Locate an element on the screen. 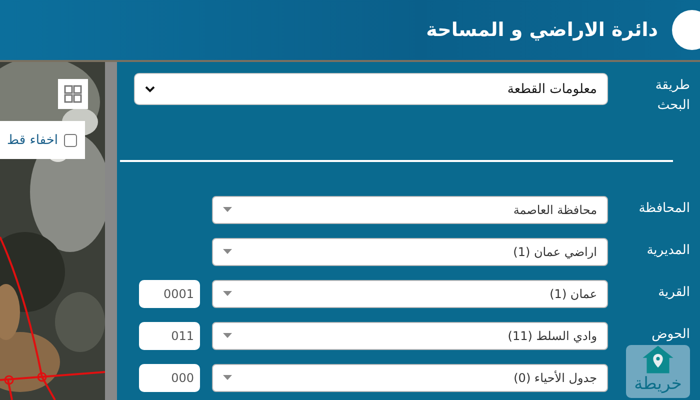  field-label: الحوض is located at coordinates (670, 335).